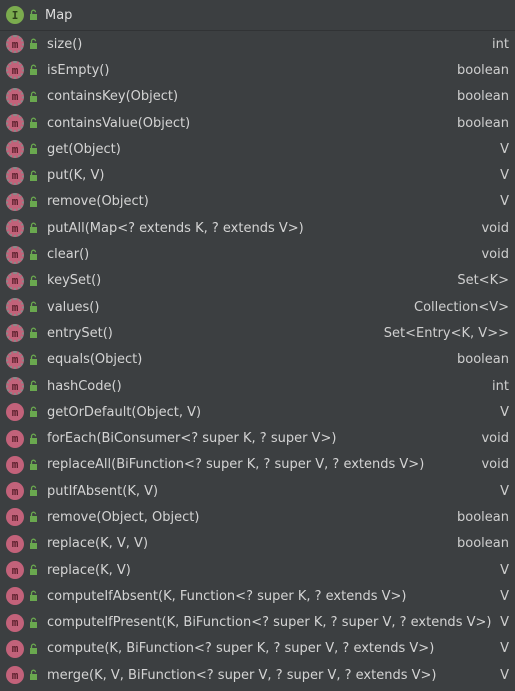 Image resolution: width=515 pixels, height=691 pixels. Describe the element at coordinates (80, 333) in the screenshot. I see `member-signature: entrySet()` at that location.